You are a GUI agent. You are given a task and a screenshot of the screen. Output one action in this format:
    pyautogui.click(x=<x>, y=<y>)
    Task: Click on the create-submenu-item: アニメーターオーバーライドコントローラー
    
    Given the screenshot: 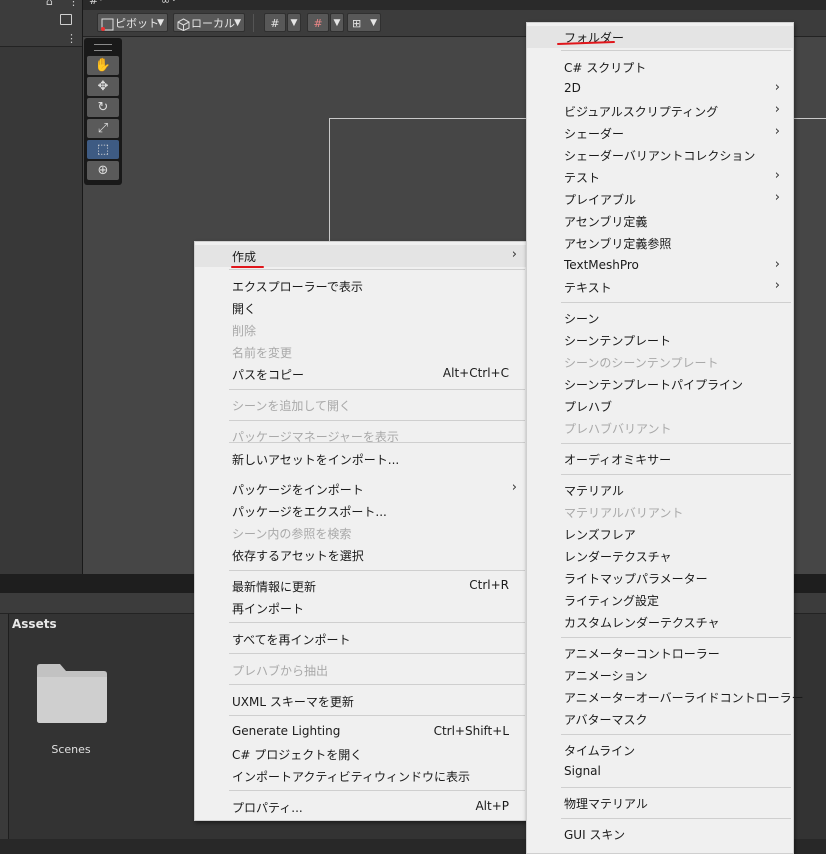 What is the action you would take?
    pyautogui.click(x=665, y=697)
    